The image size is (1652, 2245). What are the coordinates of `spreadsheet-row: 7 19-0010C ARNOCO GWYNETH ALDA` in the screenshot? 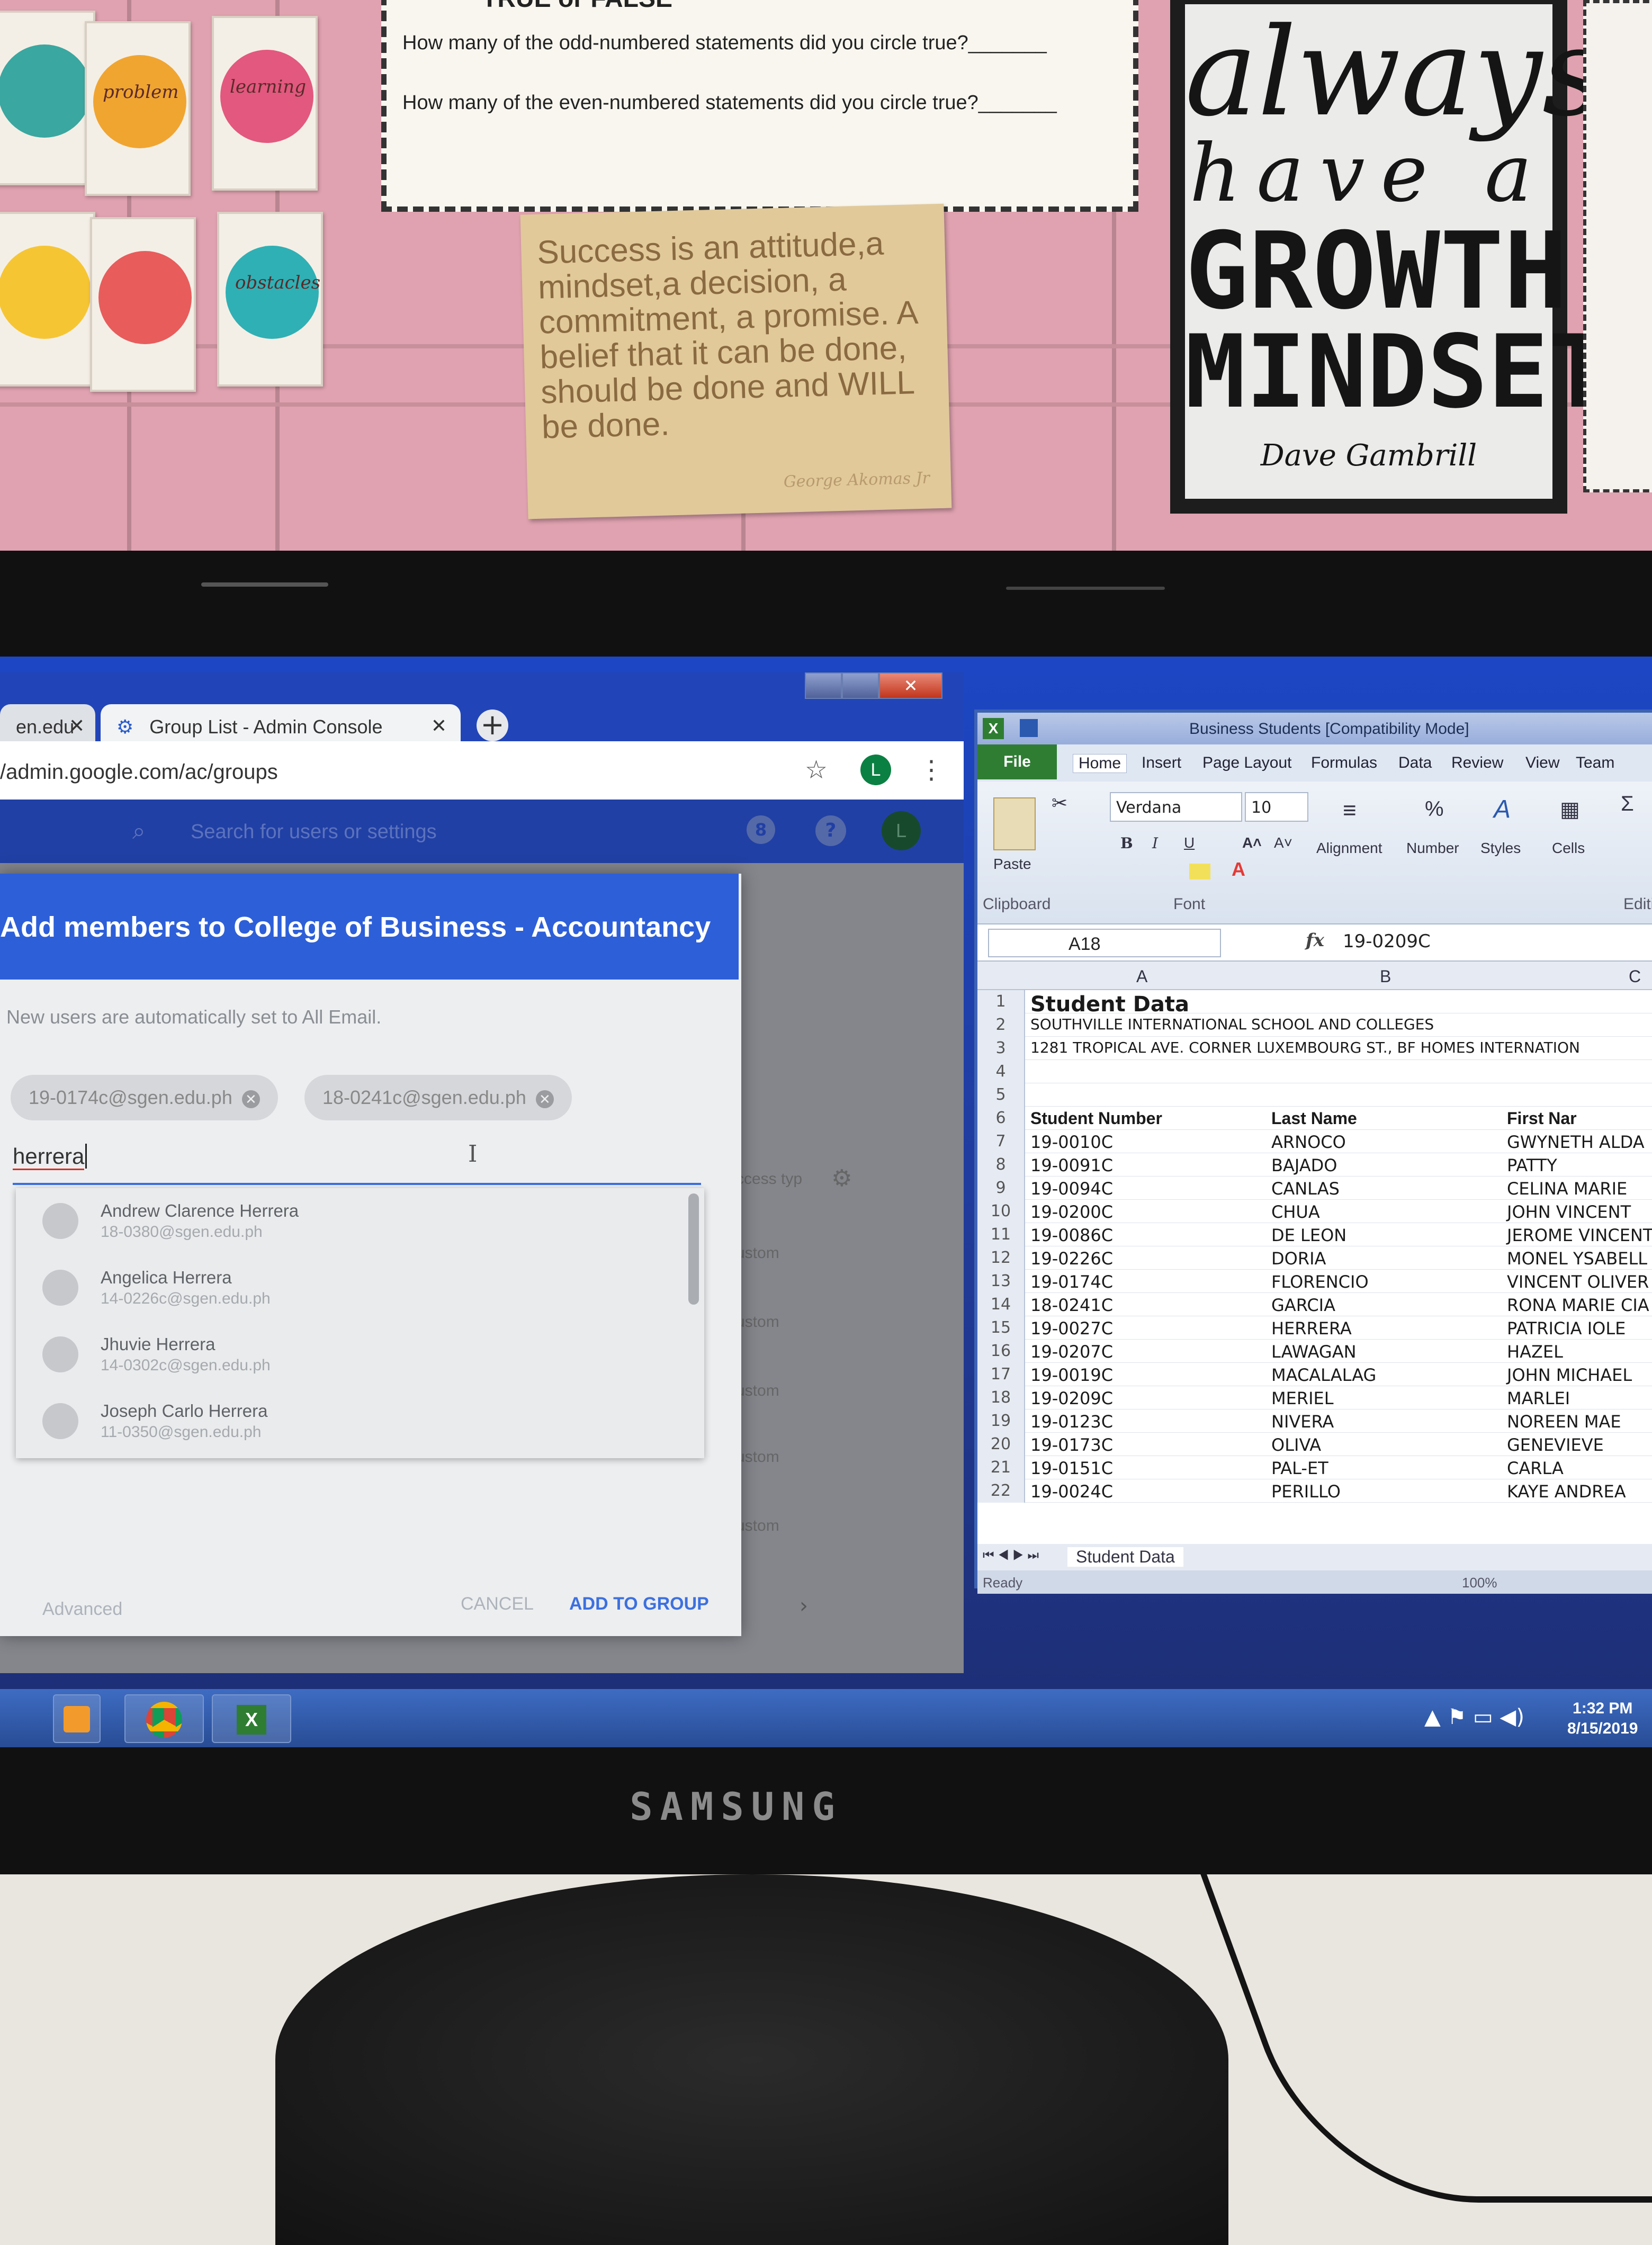 It's located at (1314, 1141).